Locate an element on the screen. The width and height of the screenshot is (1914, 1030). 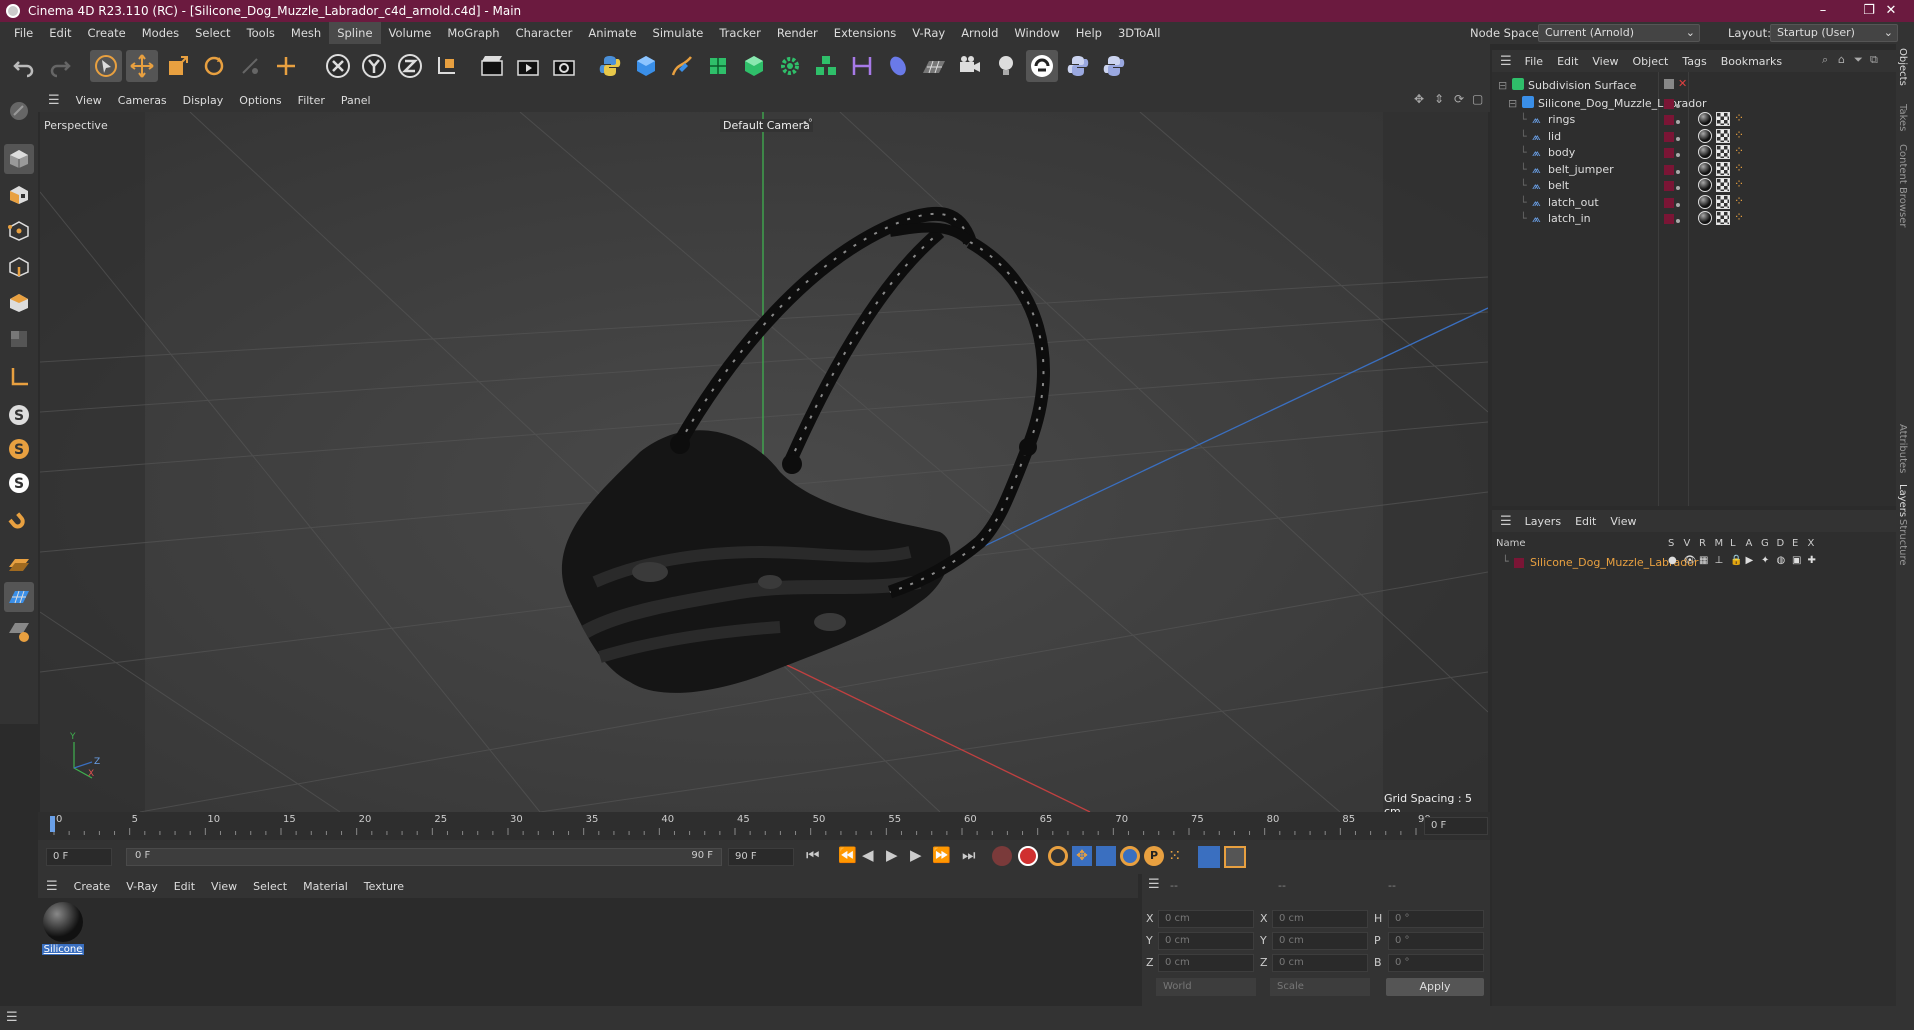
axis-mode-button is located at coordinates (19, 377).